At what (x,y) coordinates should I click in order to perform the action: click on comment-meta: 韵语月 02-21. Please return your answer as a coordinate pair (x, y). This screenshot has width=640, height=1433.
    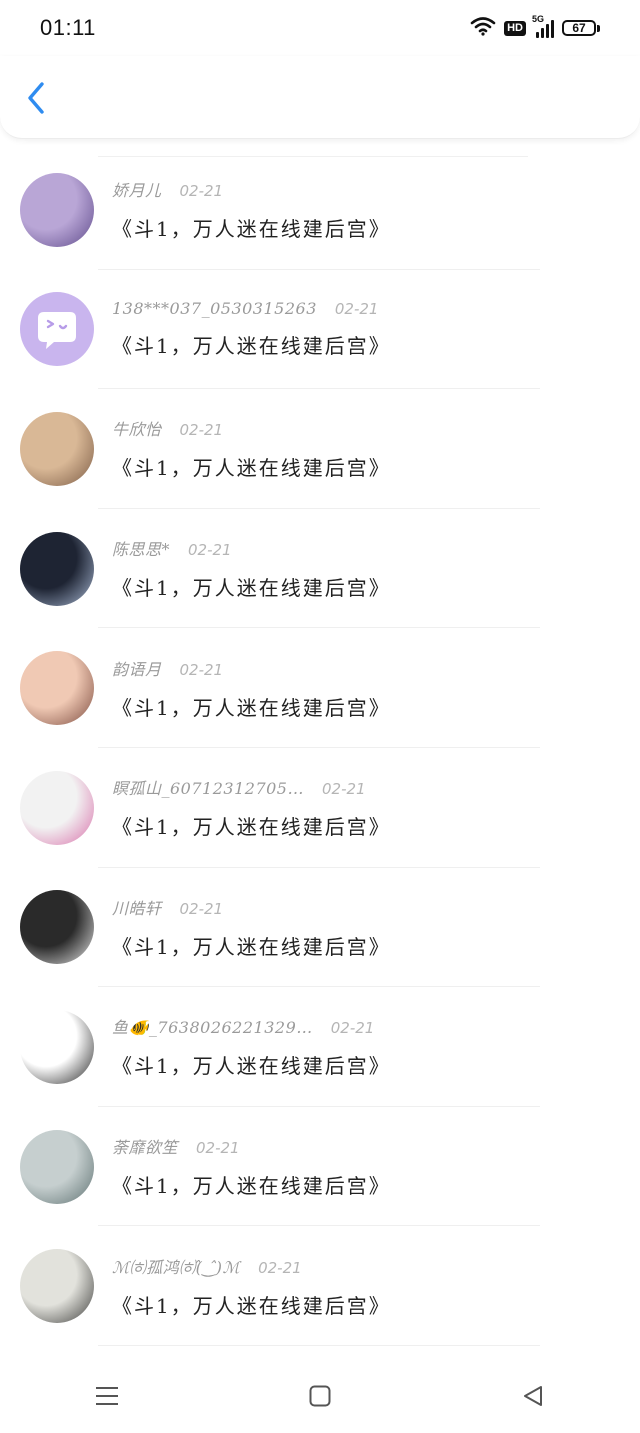
    Looking at the image, I should click on (251, 668).